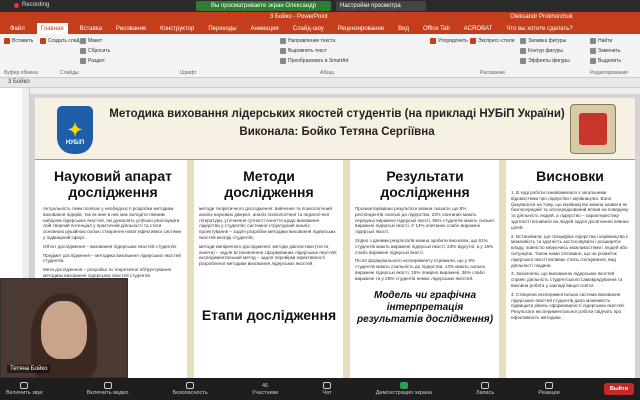 The width and height of the screenshot is (640, 400). What do you see at coordinates (113, 184) in the screenshot?
I see `column-title: Науковий апарат дослідження` at bounding box center [113, 184].